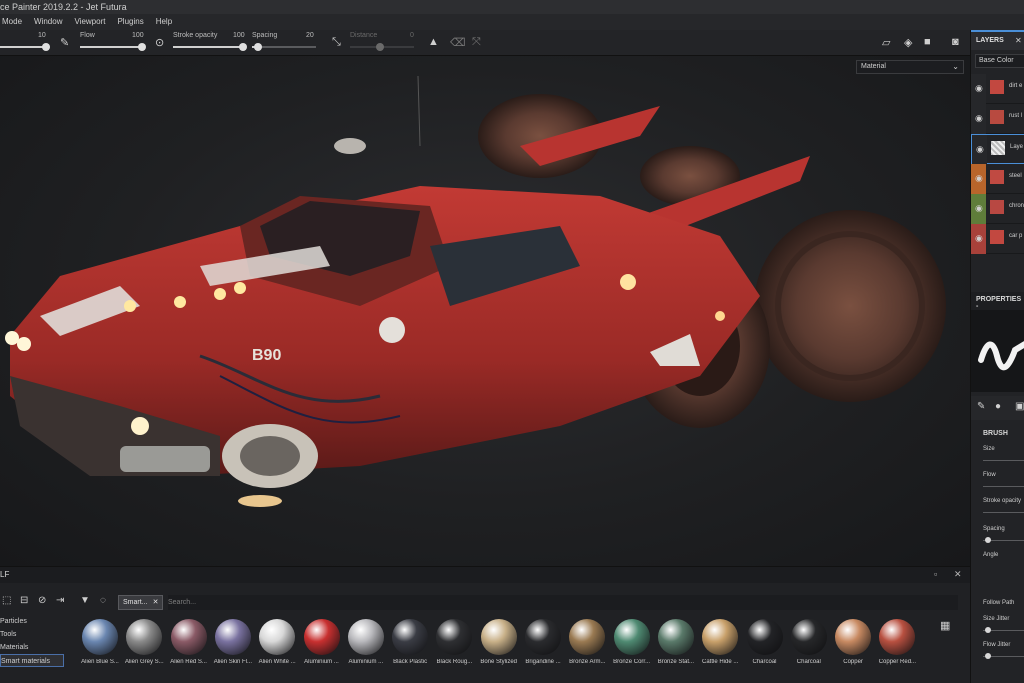  Describe the element at coordinates (158, 22) in the screenshot. I see `menu-help: Help` at that location.